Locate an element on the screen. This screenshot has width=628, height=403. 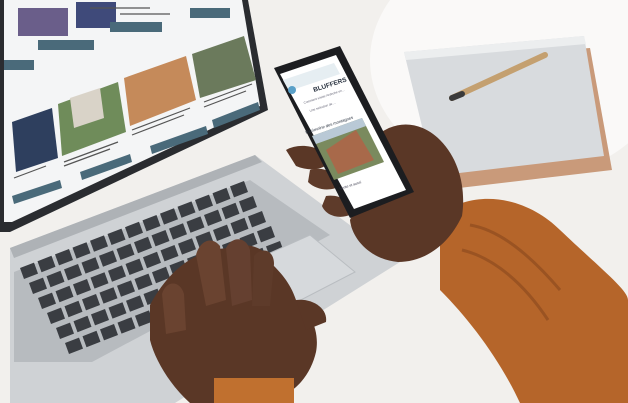
left-sleeve is located at coordinates (254, 390).